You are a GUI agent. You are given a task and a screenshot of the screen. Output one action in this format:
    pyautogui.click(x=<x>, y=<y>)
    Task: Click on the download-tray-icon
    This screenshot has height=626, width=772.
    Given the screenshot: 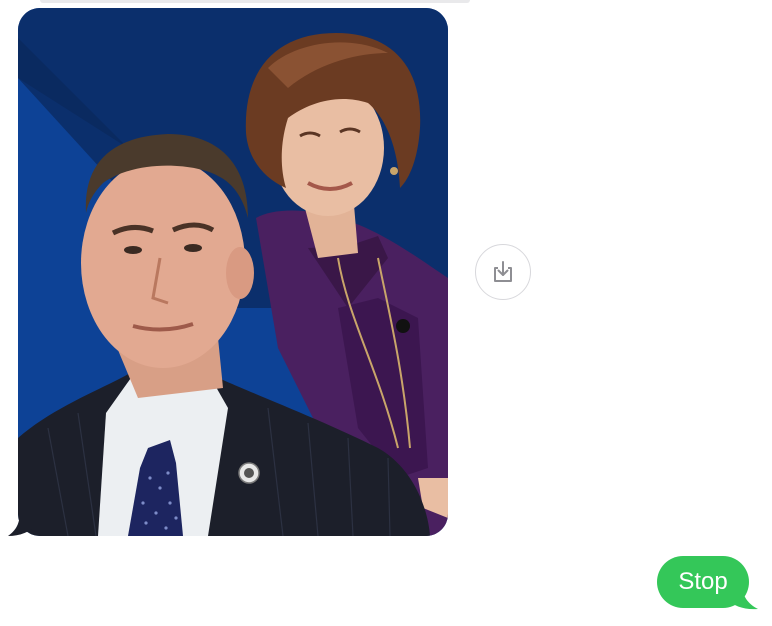 What is the action you would take?
    pyautogui.click(x=503, y=271)
    